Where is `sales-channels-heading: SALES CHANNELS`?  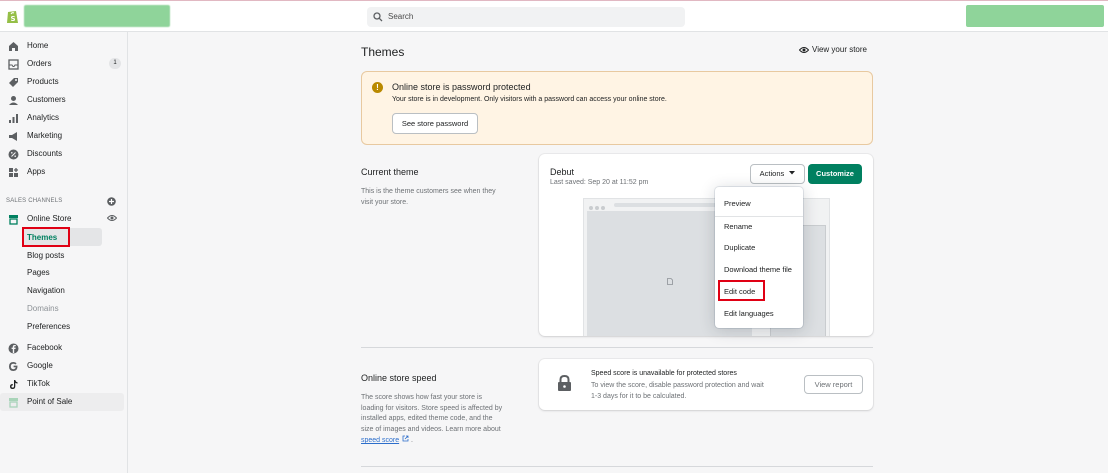 sales-channels-heading: SALES CHANNELS is located at coordinates (34, 201).